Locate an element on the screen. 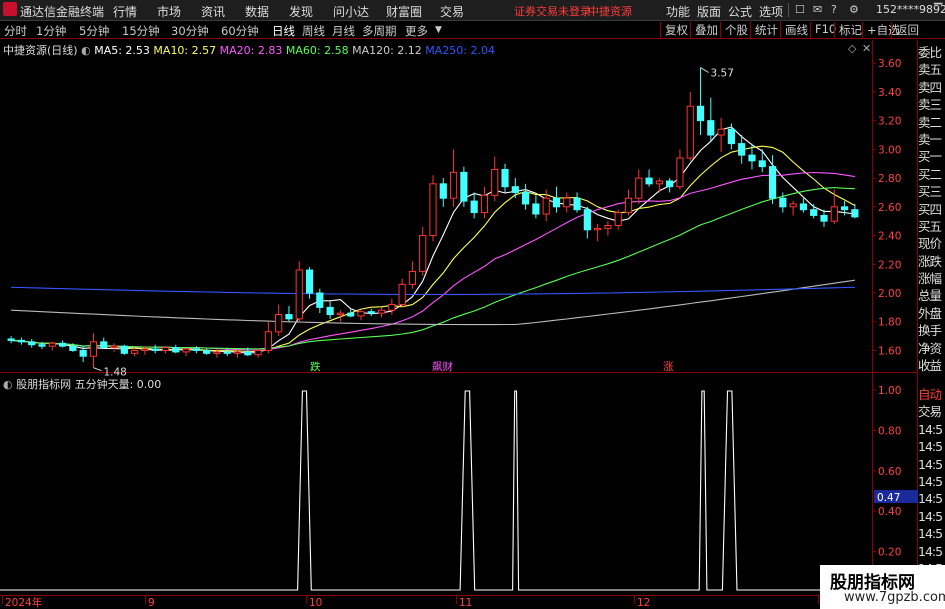  quote-row: 现价 is located at coordinates (931, 243).